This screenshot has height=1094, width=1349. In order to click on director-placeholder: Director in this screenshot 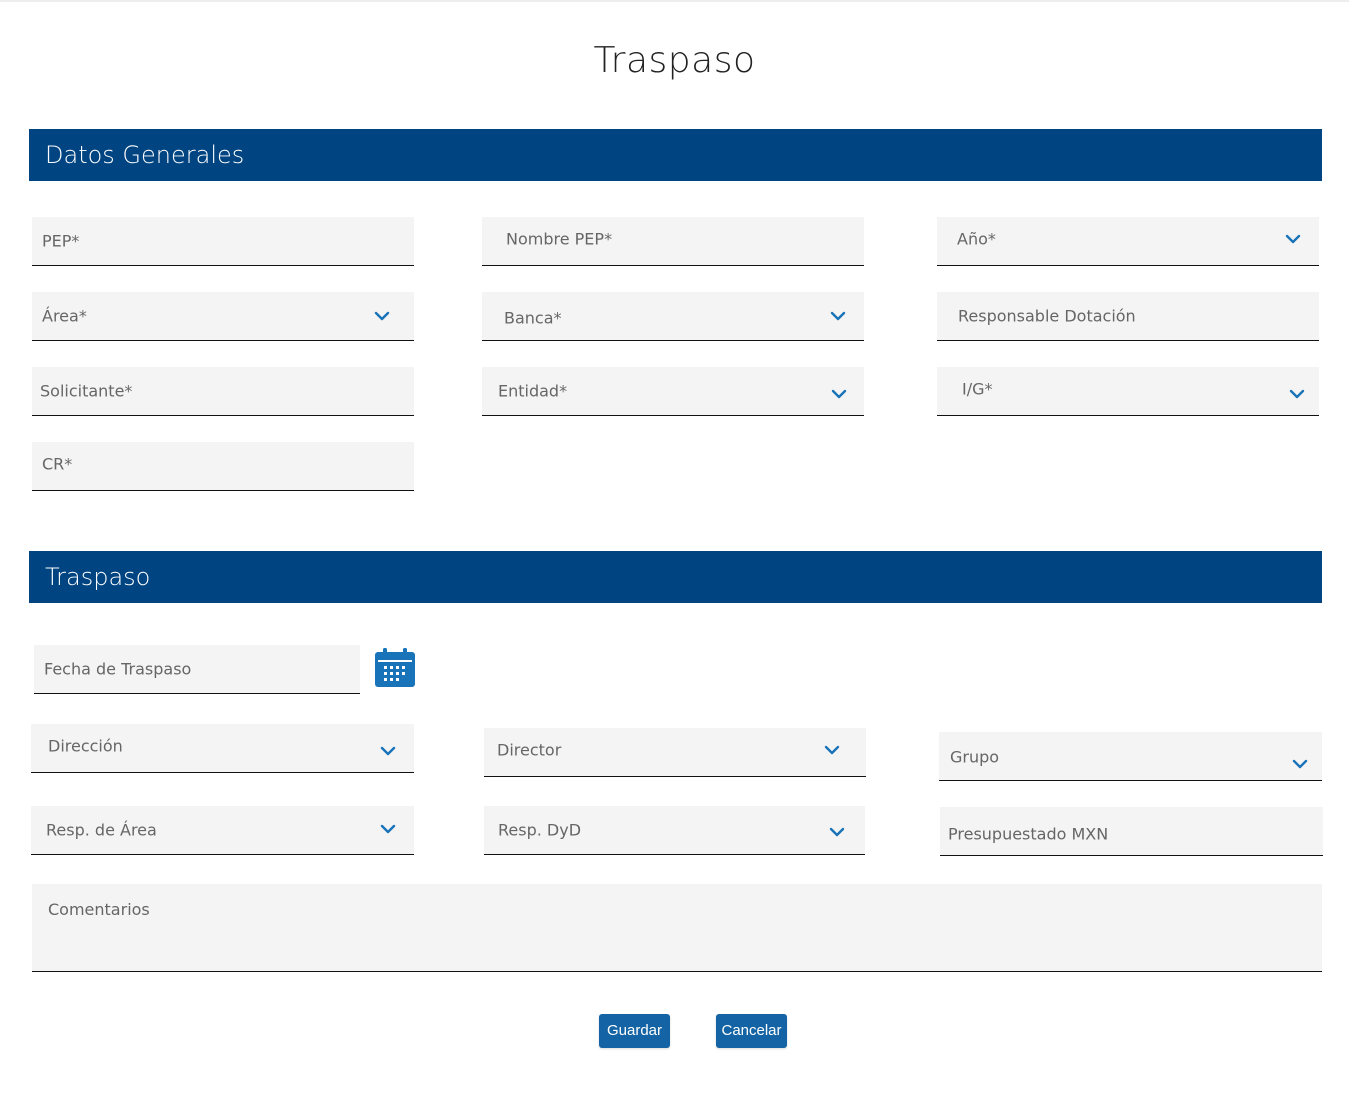, I will do `click(529, 750)`.